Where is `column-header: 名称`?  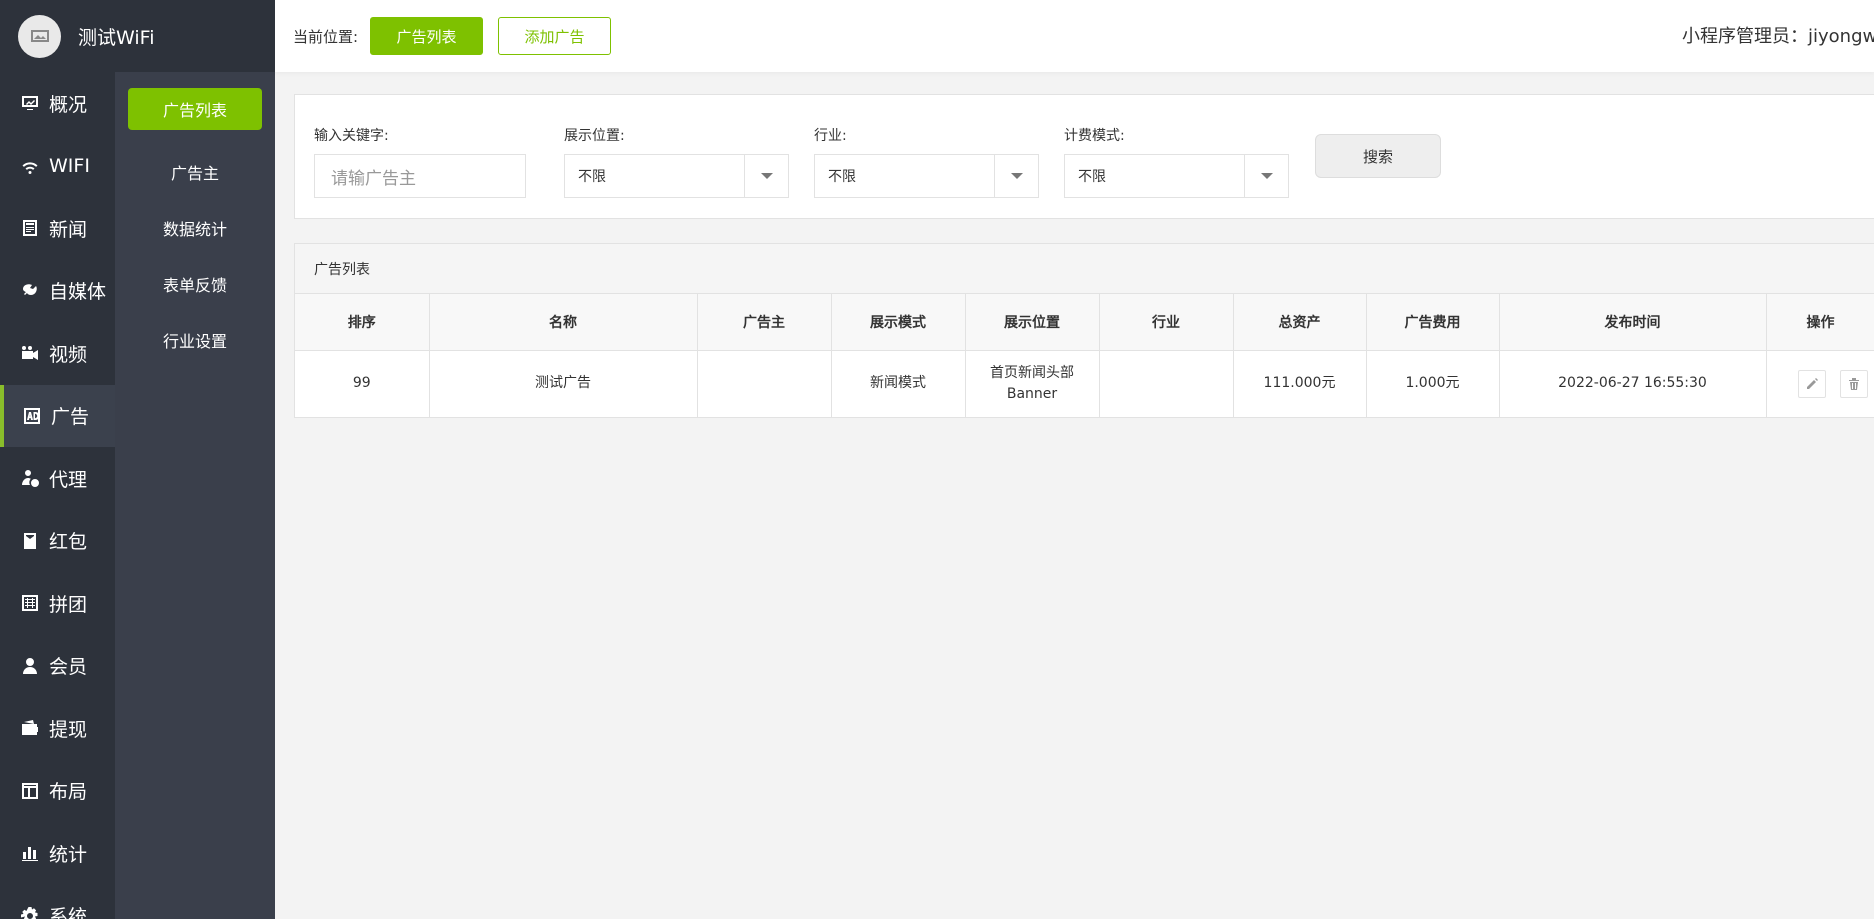 column-header: 名称 is located at coordinates (563, 322).